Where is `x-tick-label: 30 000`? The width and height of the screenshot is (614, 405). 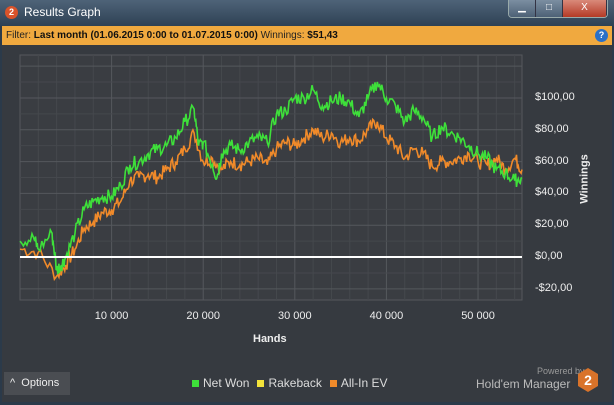
x-tick-label: 30 000 is located at coordinates (294, 316).